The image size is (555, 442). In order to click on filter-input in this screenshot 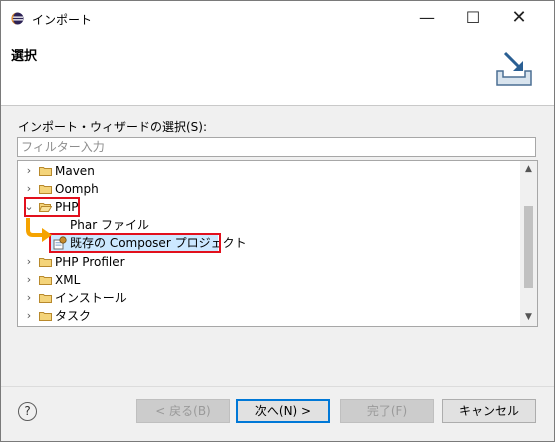, I will do `click(276, 147)`.